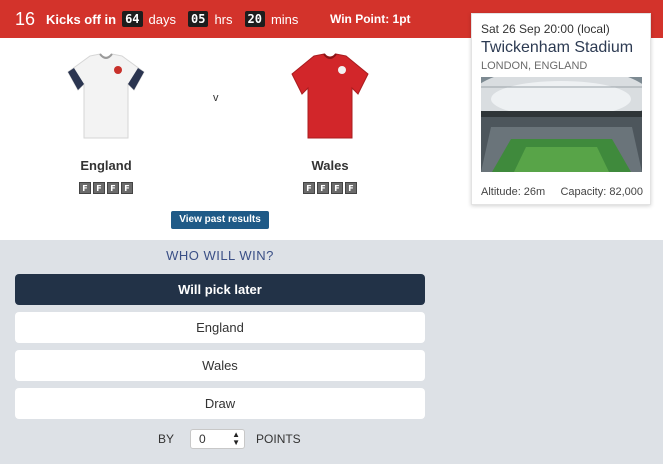 The image size is (663, 464). What do you see at coordinates (545, 29) in the screenshot?
I see `match-datetime: Sat 26 Sep 20:00 (local)` at bounding box center [545, 29].